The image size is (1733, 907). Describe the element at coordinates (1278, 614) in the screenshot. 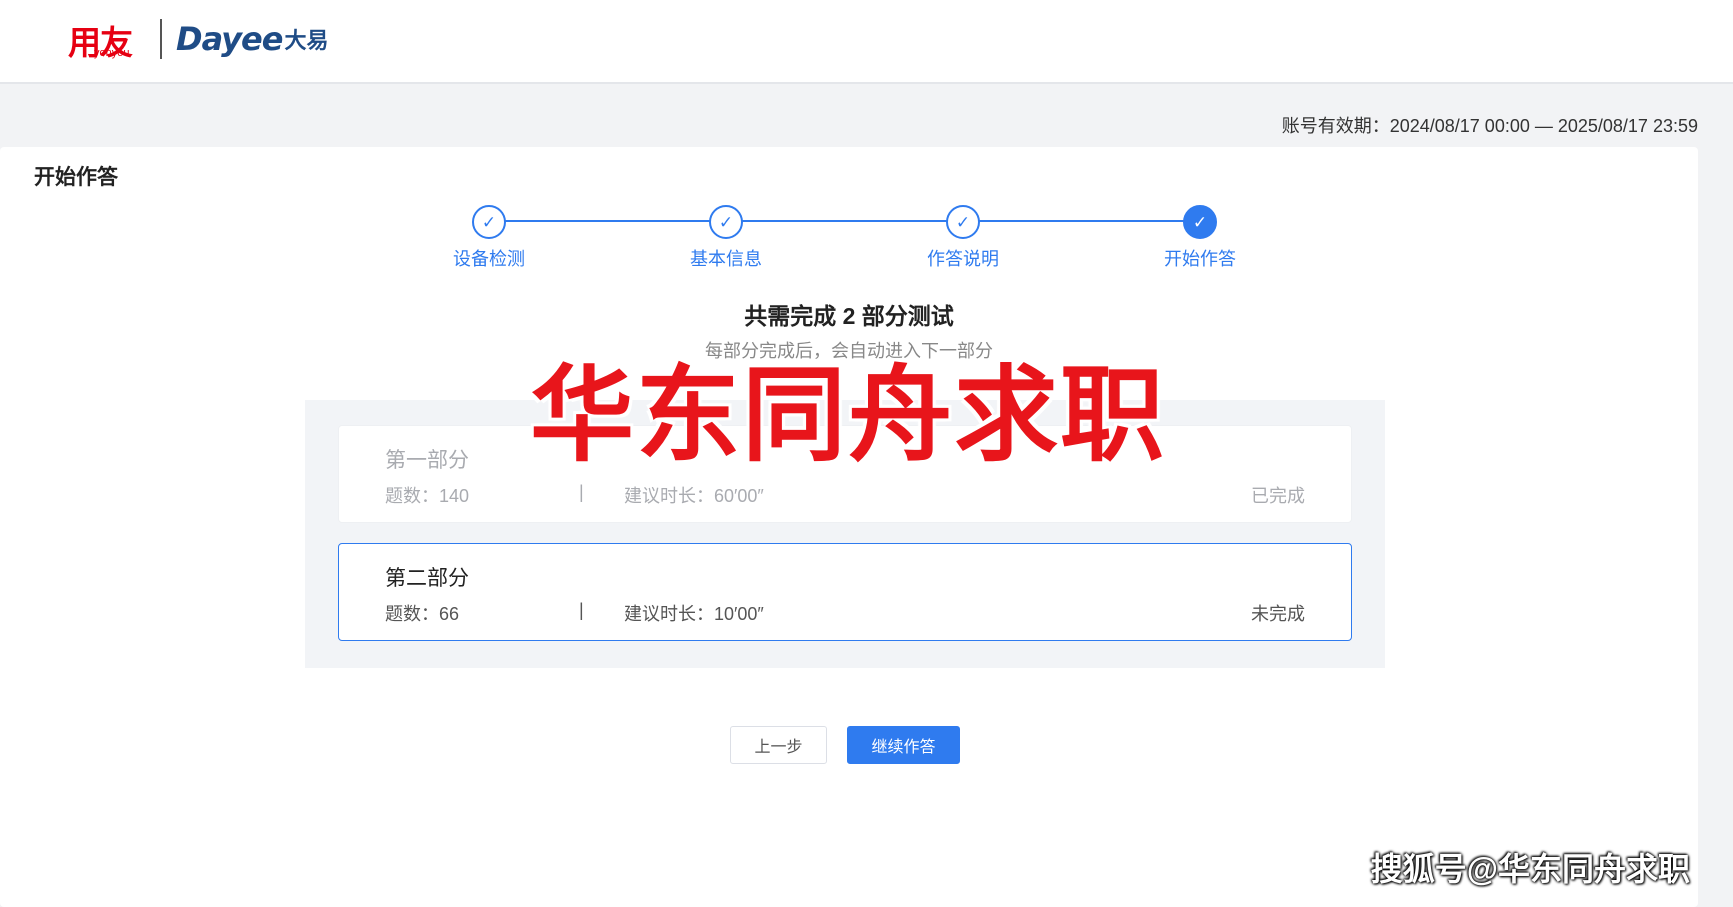

I see `part-status: 未完成` at that location.